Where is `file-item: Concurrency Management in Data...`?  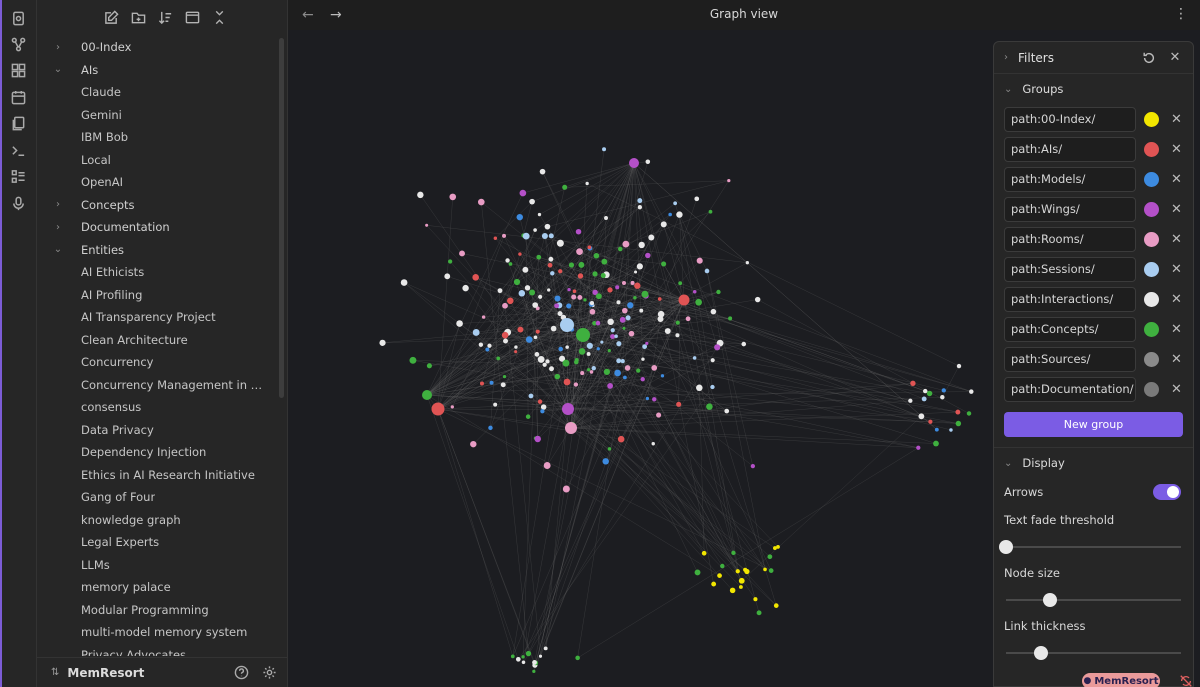
file-item: Concurrency Management in Data... is located at coordinates (159, 385).